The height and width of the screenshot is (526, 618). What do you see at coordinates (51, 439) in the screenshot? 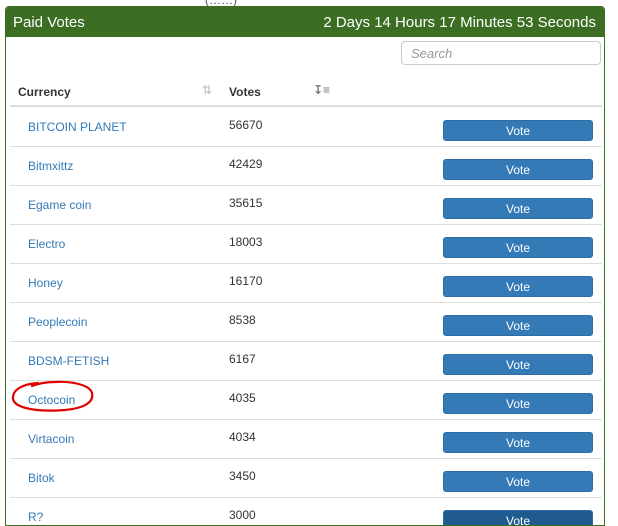
I see `currency-link: Virtacoin` at bounding box center [51, 439].